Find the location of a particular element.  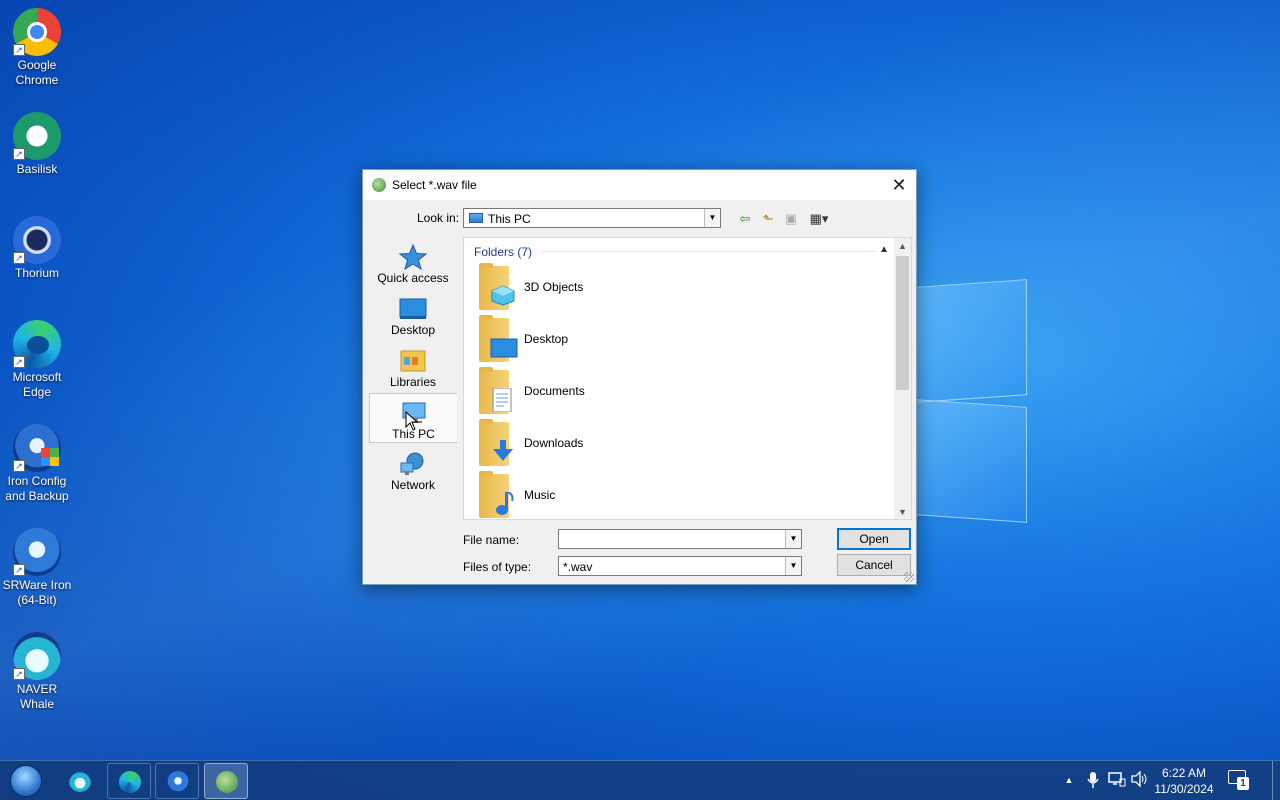

folder-name: Downloads is located at coordinates (554, 443).